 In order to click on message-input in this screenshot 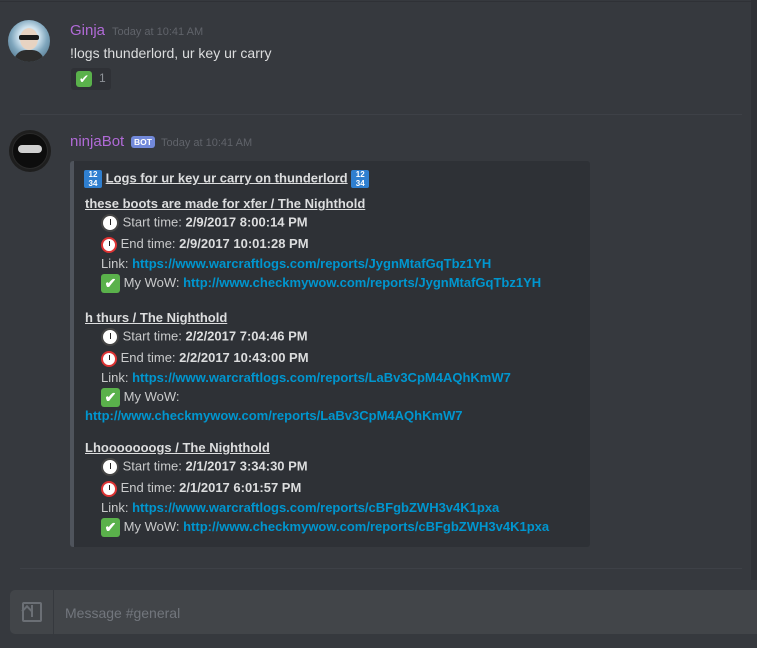, I will do `click(405, 613)`.